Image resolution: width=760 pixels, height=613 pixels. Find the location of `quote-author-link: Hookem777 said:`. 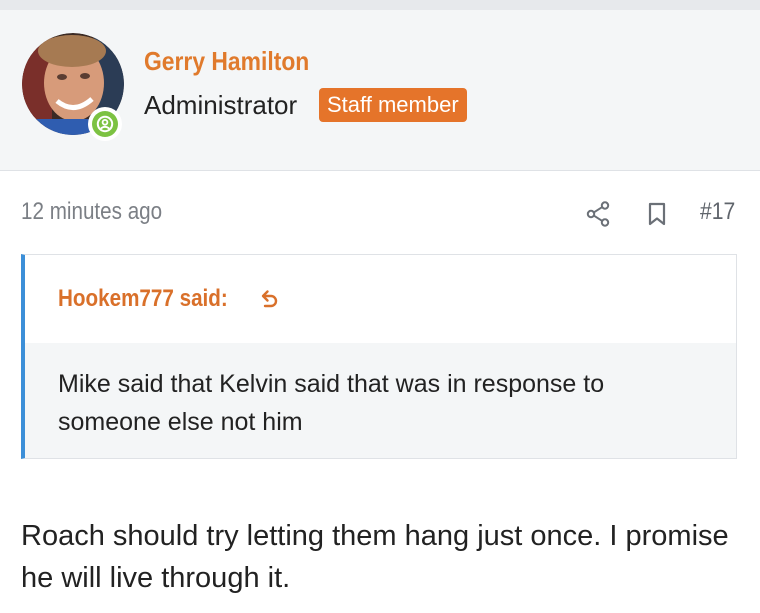

quote-author-link: Hookem777 said: is located at coordinates (143, 299).